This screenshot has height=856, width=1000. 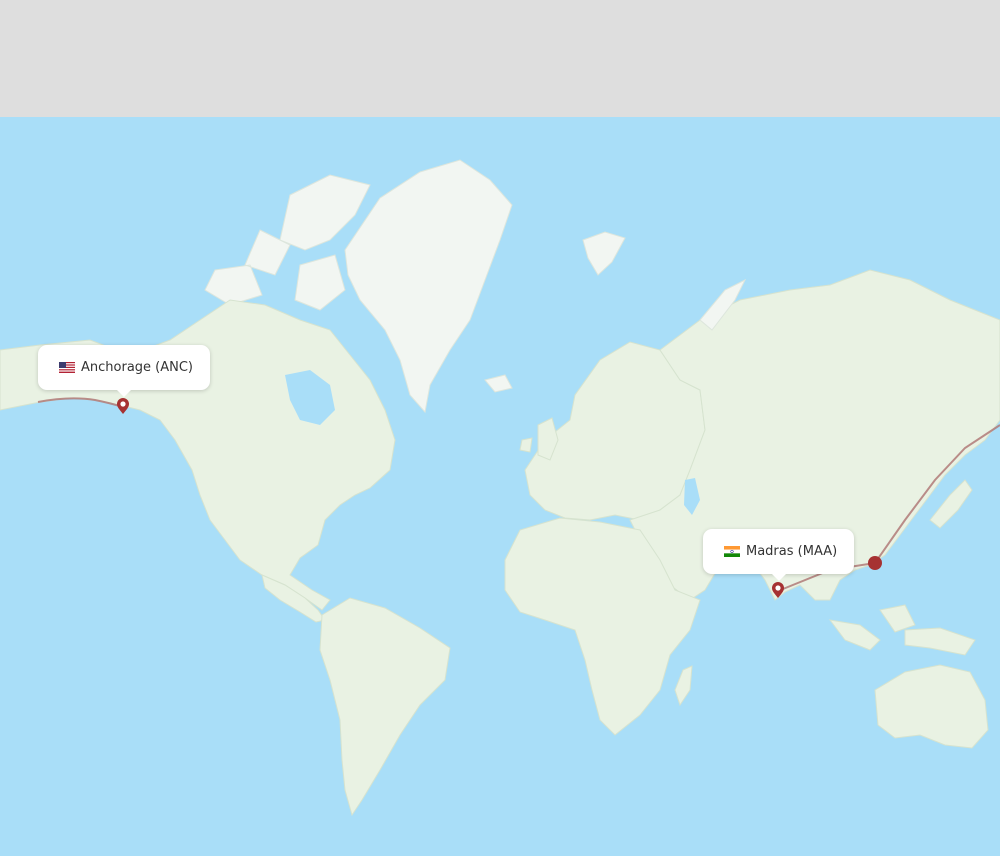 I want to click on maa-label: Madras (MAA), so click(x=778, y=555).